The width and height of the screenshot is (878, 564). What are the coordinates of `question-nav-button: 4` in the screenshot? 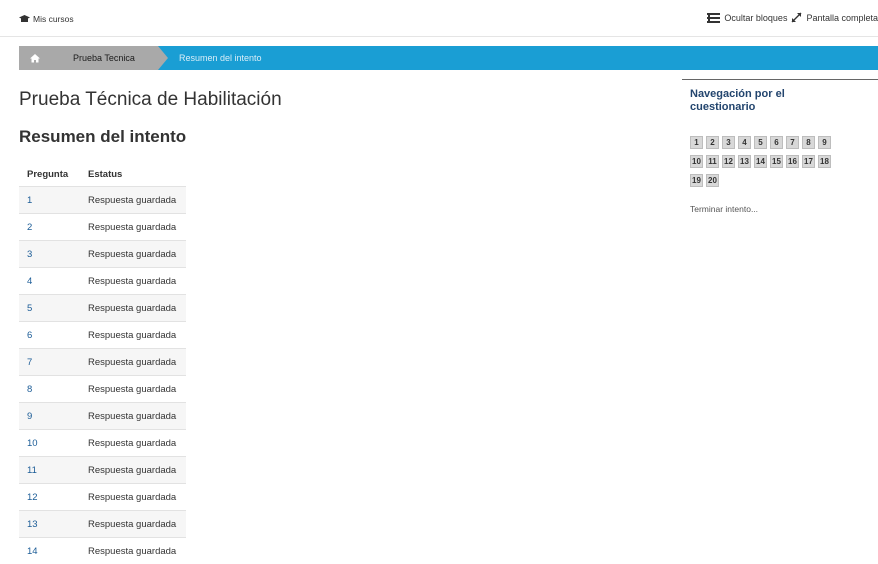 It's located at (744, 142).